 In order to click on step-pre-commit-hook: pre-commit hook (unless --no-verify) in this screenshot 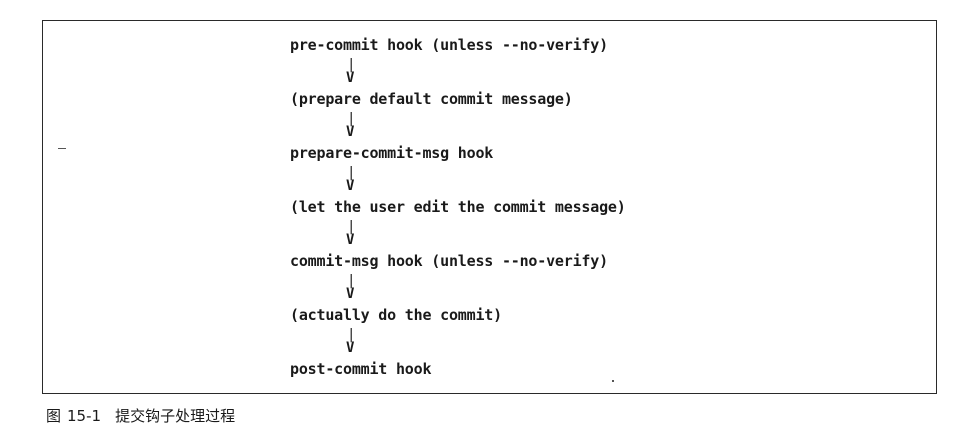, I will do `click(449, 45)`.